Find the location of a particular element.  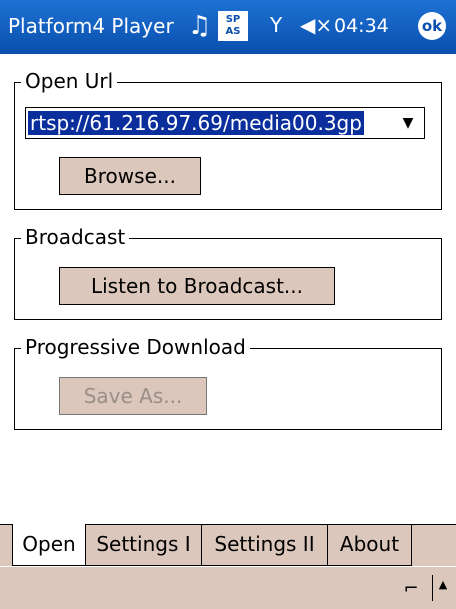

app-title: Platform4 Player is located at coordinates (91, 26).